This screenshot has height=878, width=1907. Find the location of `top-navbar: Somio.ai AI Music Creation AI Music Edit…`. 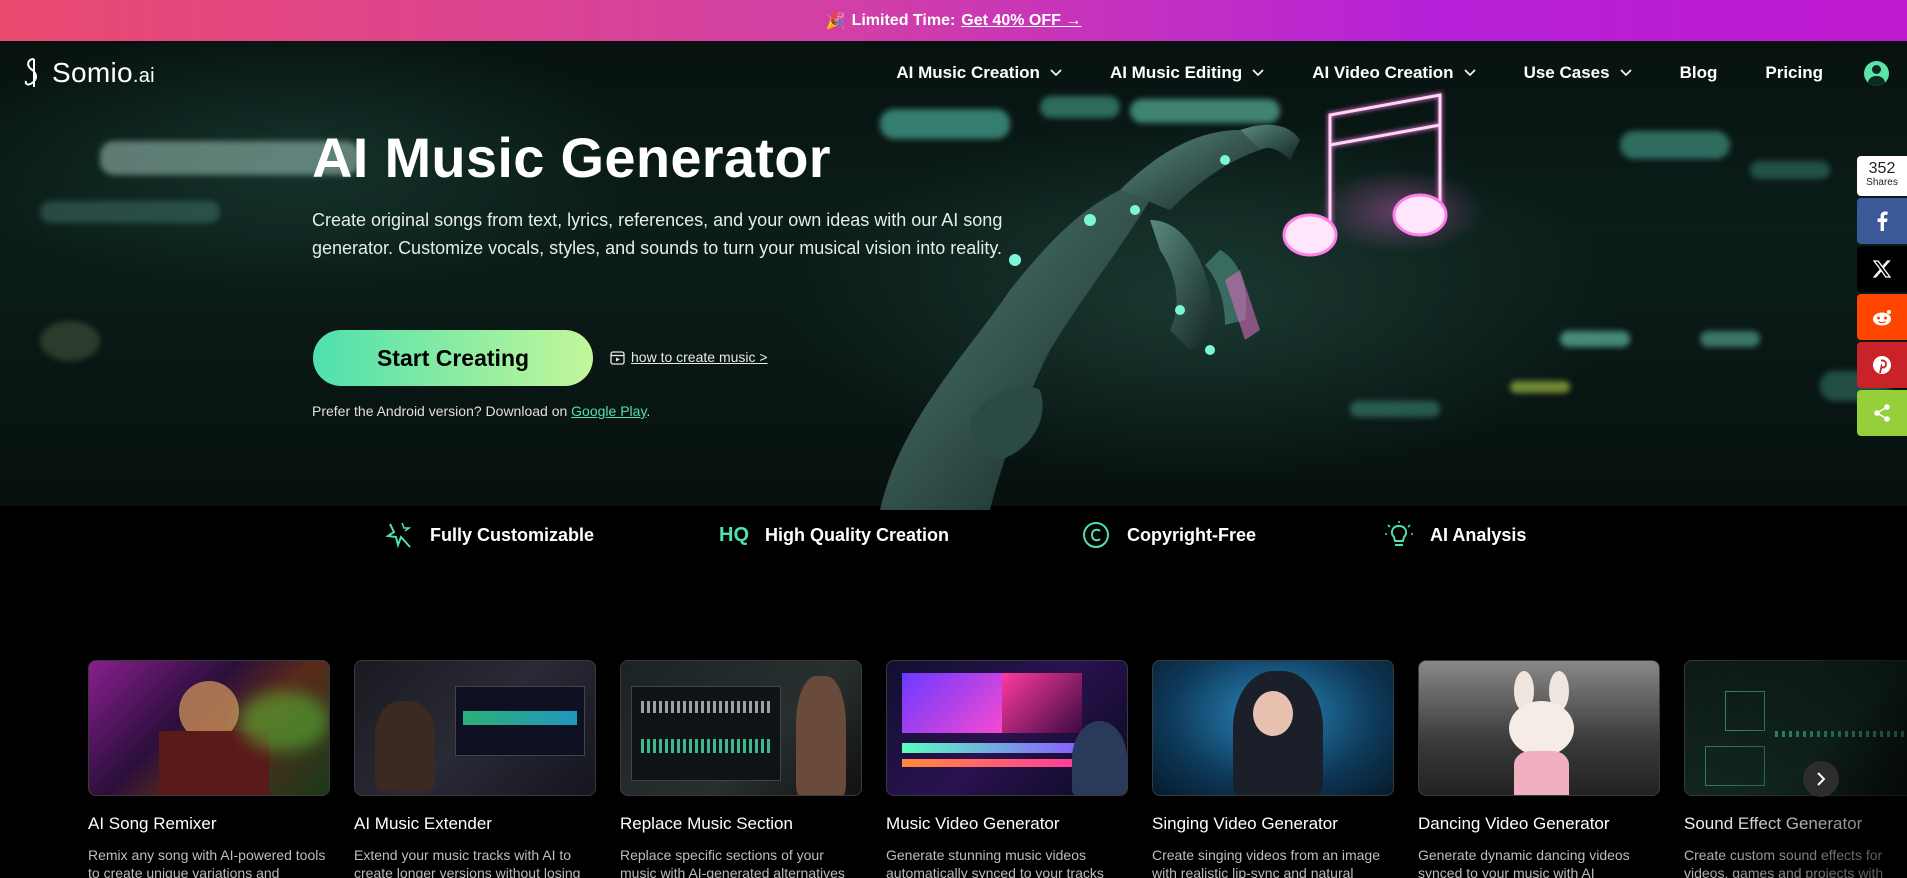

top-navbar: Somio.ai AI Music Creation AI Music Edit… is located at coordinates (953, 73).